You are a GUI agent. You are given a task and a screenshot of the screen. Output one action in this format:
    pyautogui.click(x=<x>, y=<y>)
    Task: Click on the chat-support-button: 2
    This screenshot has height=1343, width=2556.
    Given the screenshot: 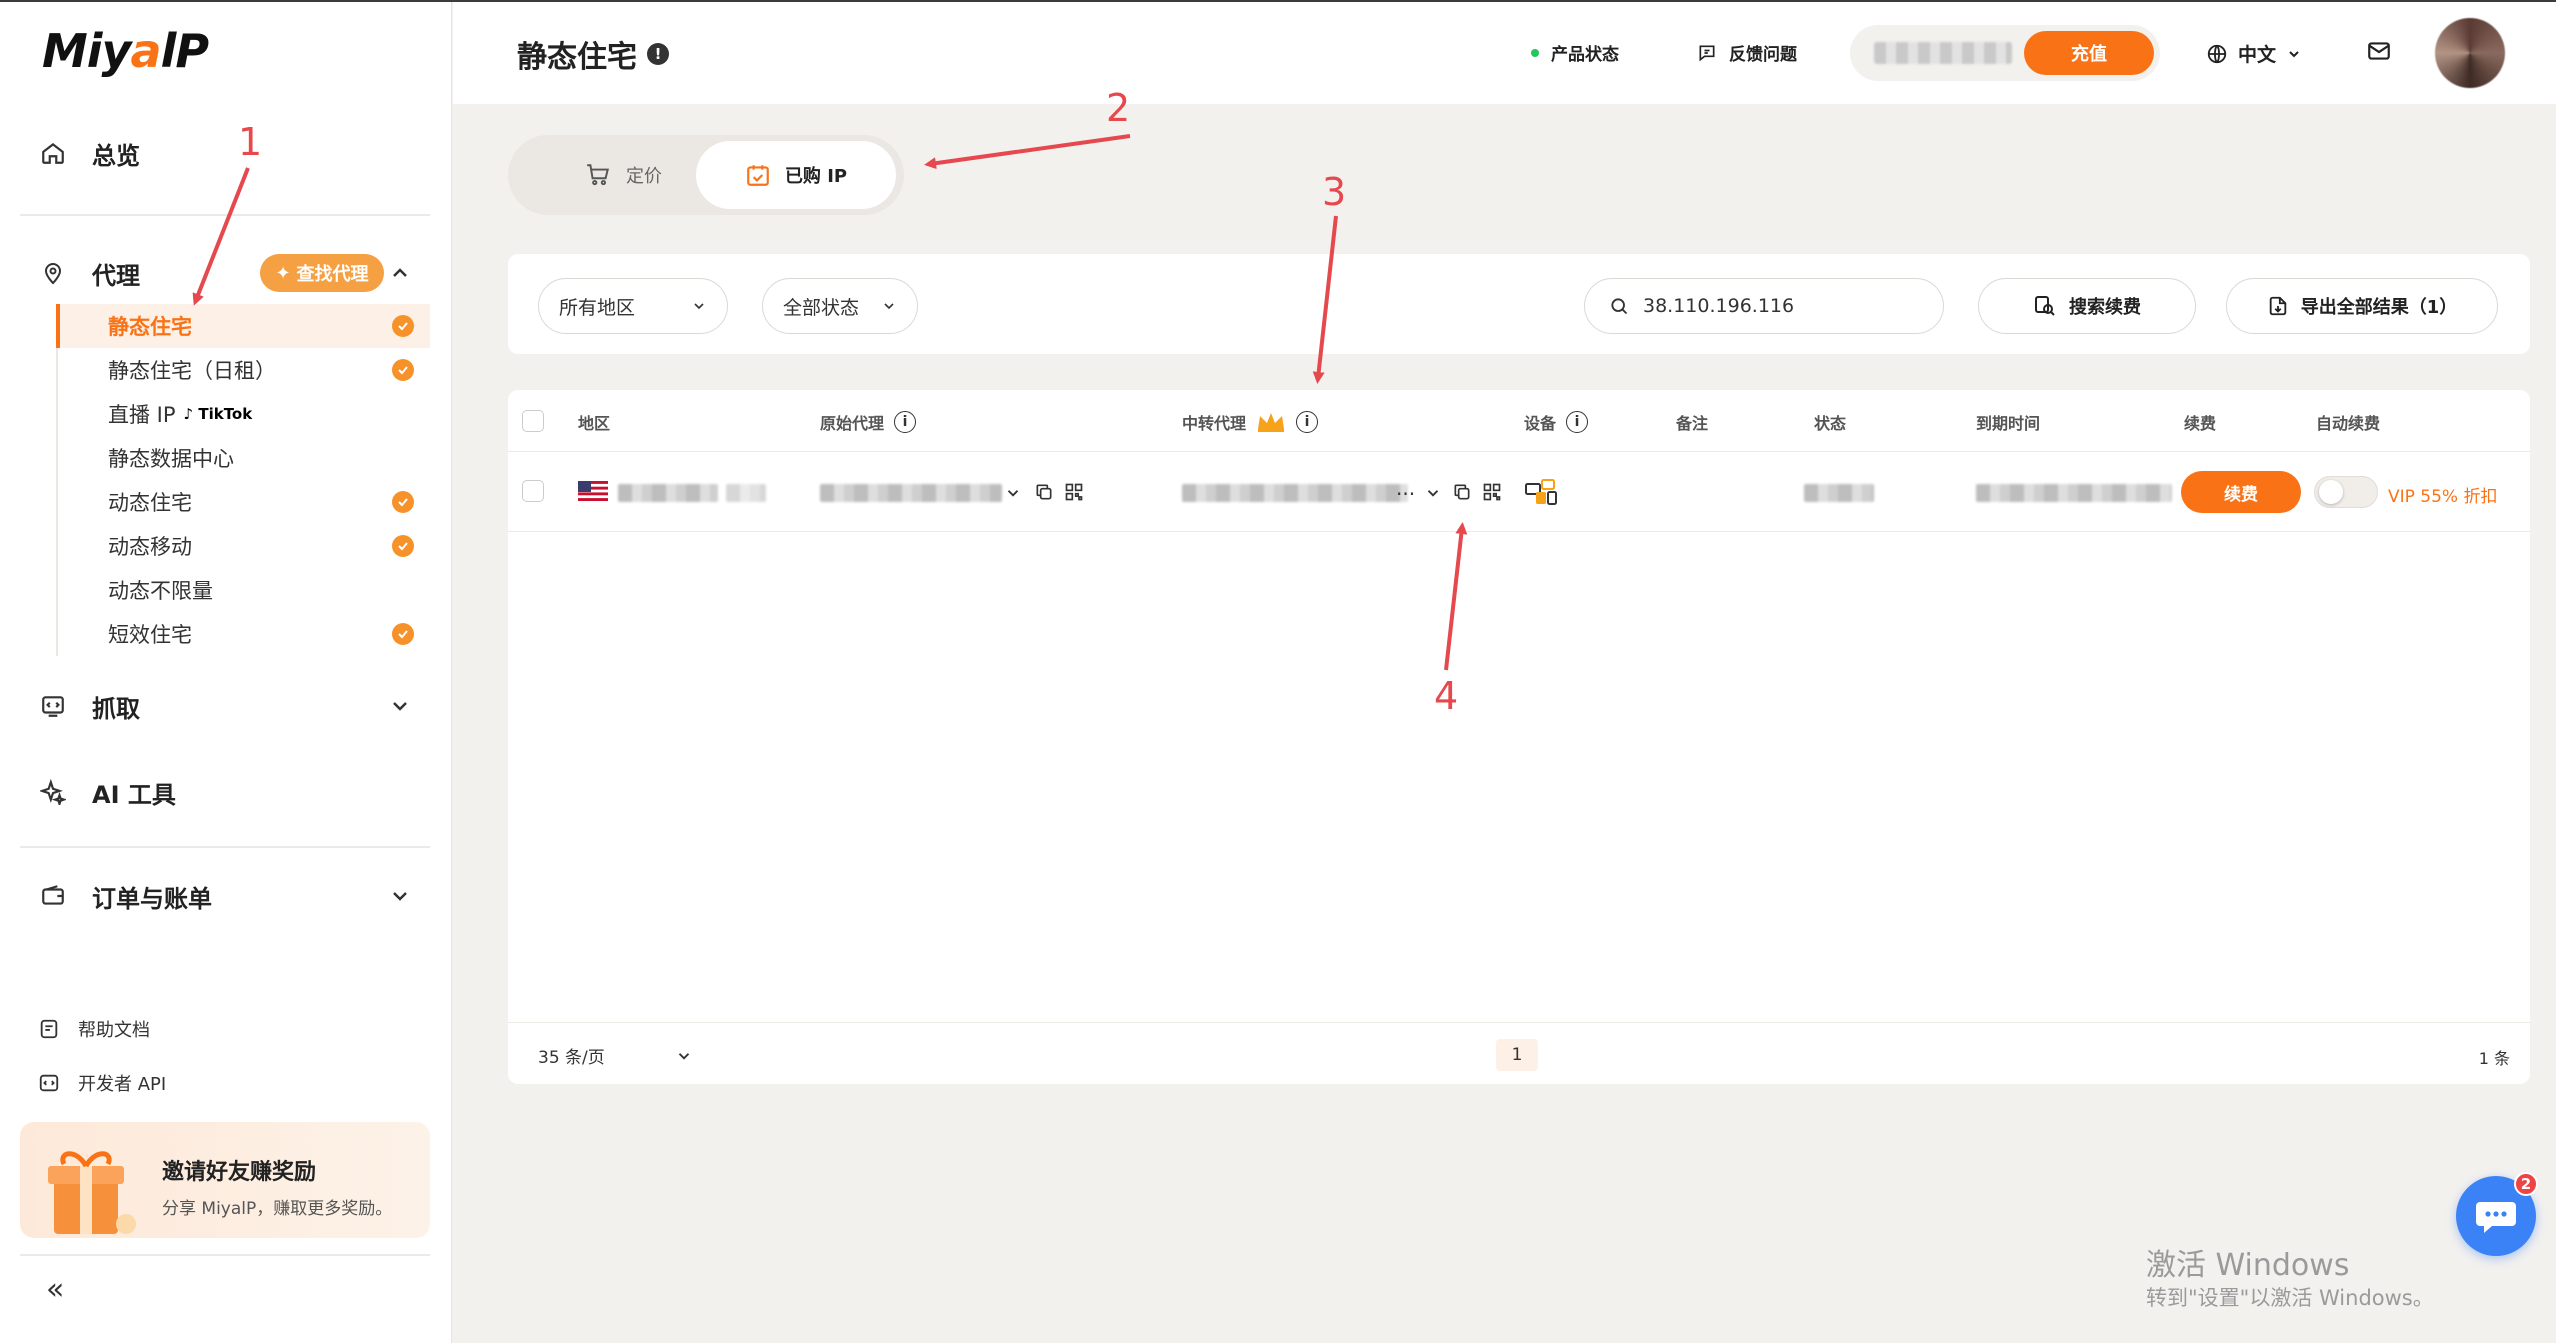 What is the action you would take?
    pyautogui.click(x=2497, y=1214)
    